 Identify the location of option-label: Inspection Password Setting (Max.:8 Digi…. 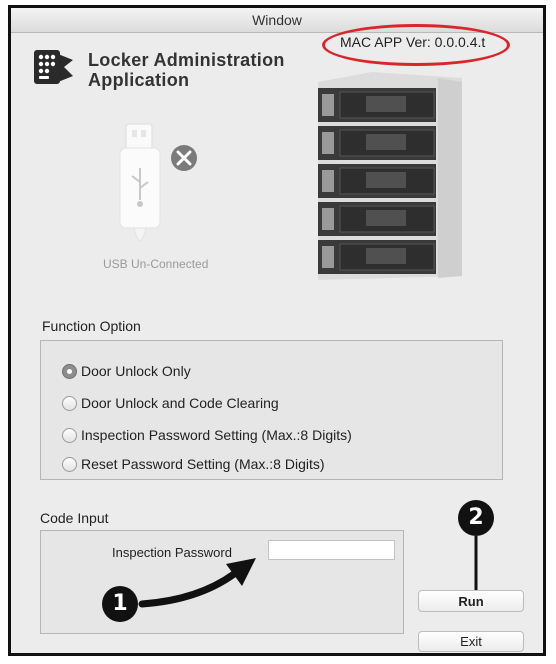
(216, 435).